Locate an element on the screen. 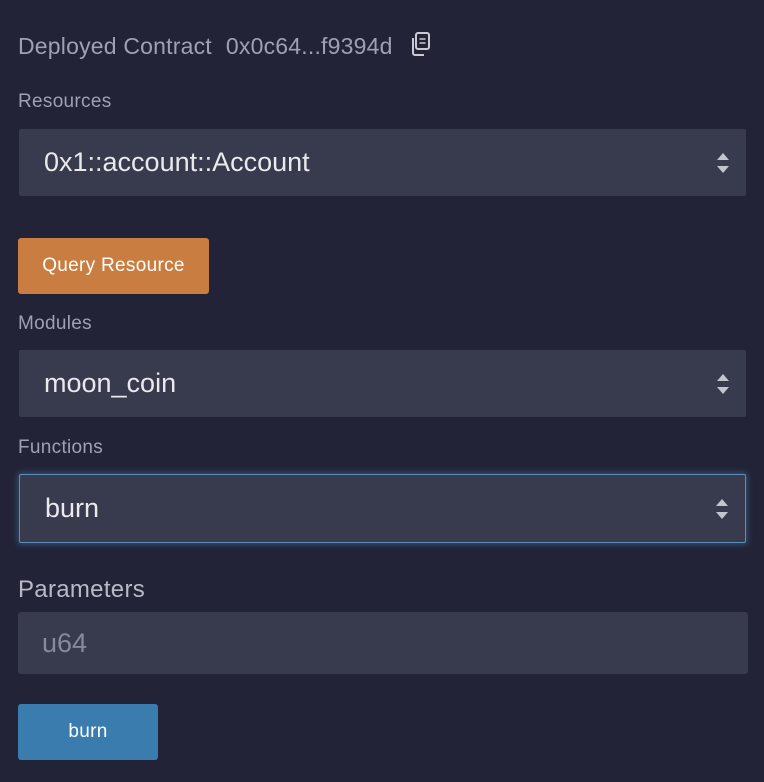 This screenshot has width=764, height=782. modules-select: moon_coin is located at coordinates (382, 383).